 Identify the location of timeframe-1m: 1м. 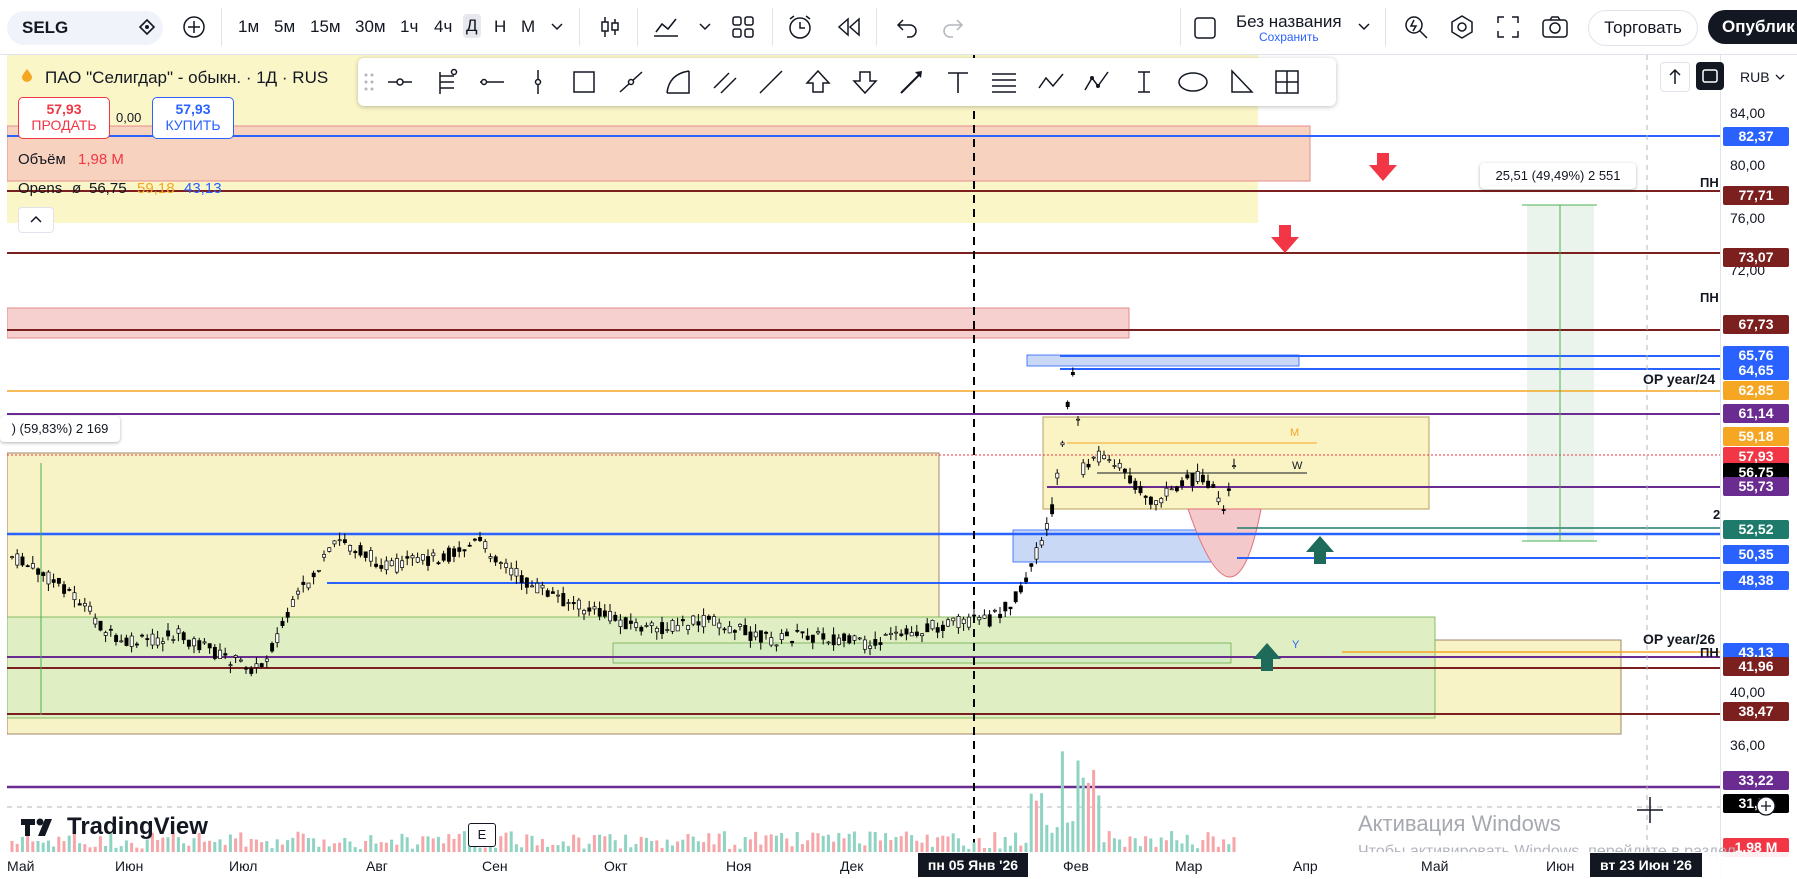
(248, 27).